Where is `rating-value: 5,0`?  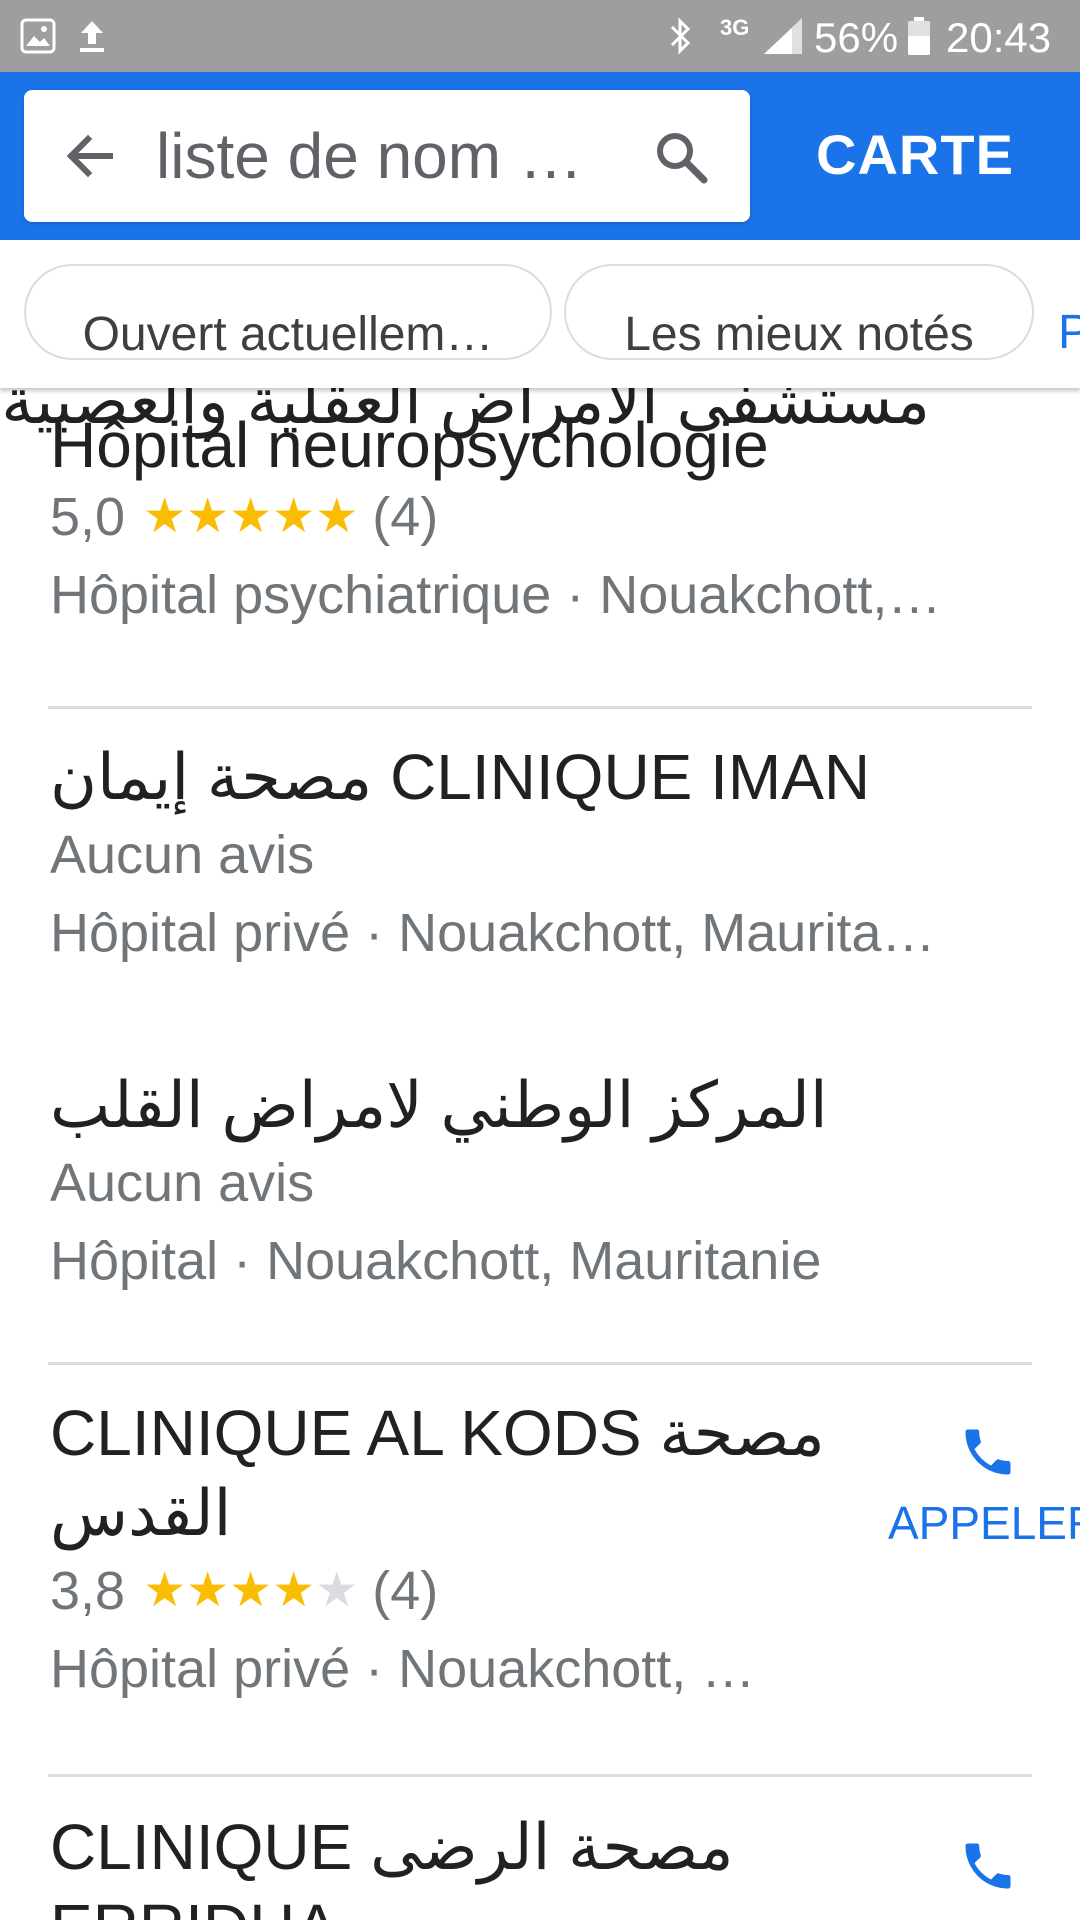
rating-value: 5,0 is located at coordinates (88, 517).